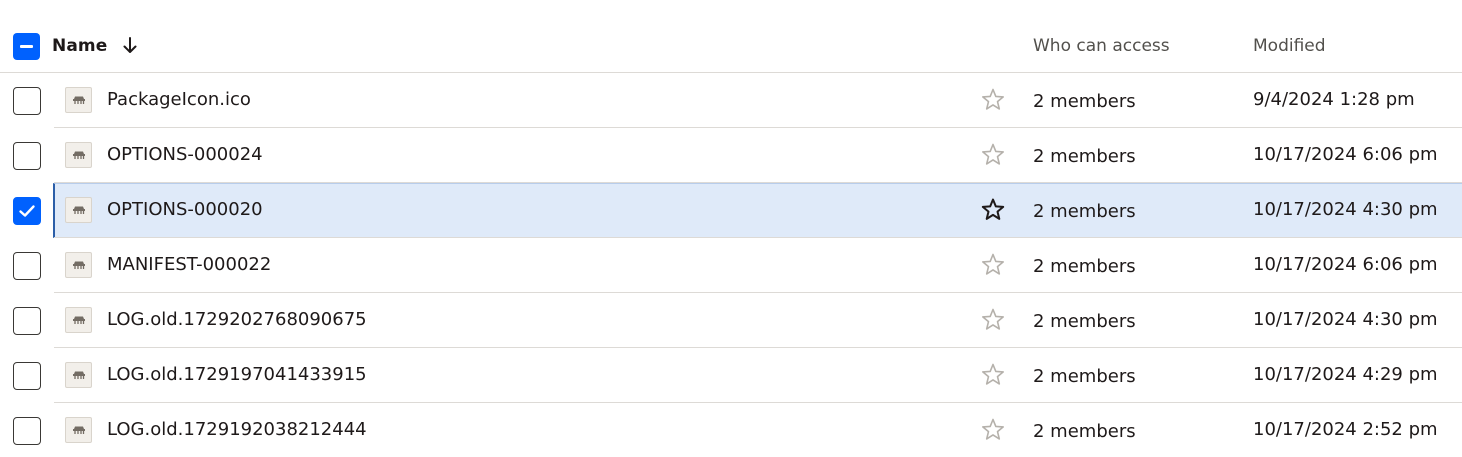 The width and height of the screenshot is (1462, 457). I want to click on indeterminate-dash-icon, so click(26, 46).